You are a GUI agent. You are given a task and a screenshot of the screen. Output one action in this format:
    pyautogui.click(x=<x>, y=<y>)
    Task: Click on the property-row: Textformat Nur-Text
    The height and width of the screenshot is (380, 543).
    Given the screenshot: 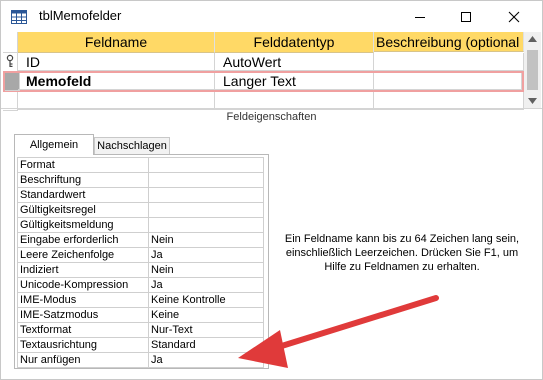 What is the action you would take?
    pyautogui.click(x=140, y=330)
    